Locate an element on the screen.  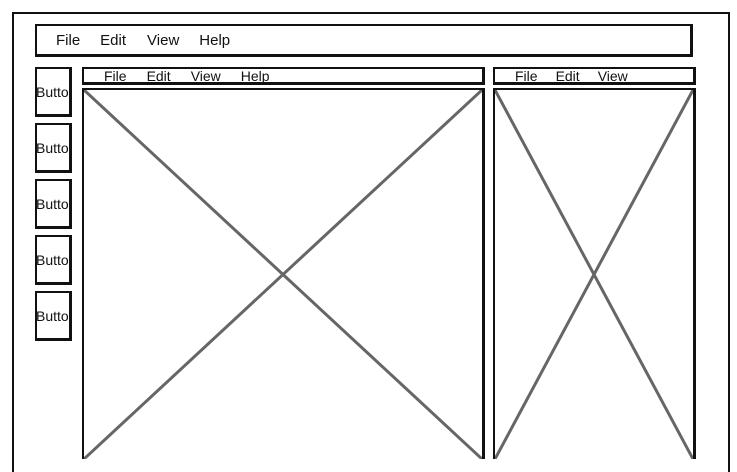
right-panel-menu-edit: Edit is located at coordinates (568, 76).